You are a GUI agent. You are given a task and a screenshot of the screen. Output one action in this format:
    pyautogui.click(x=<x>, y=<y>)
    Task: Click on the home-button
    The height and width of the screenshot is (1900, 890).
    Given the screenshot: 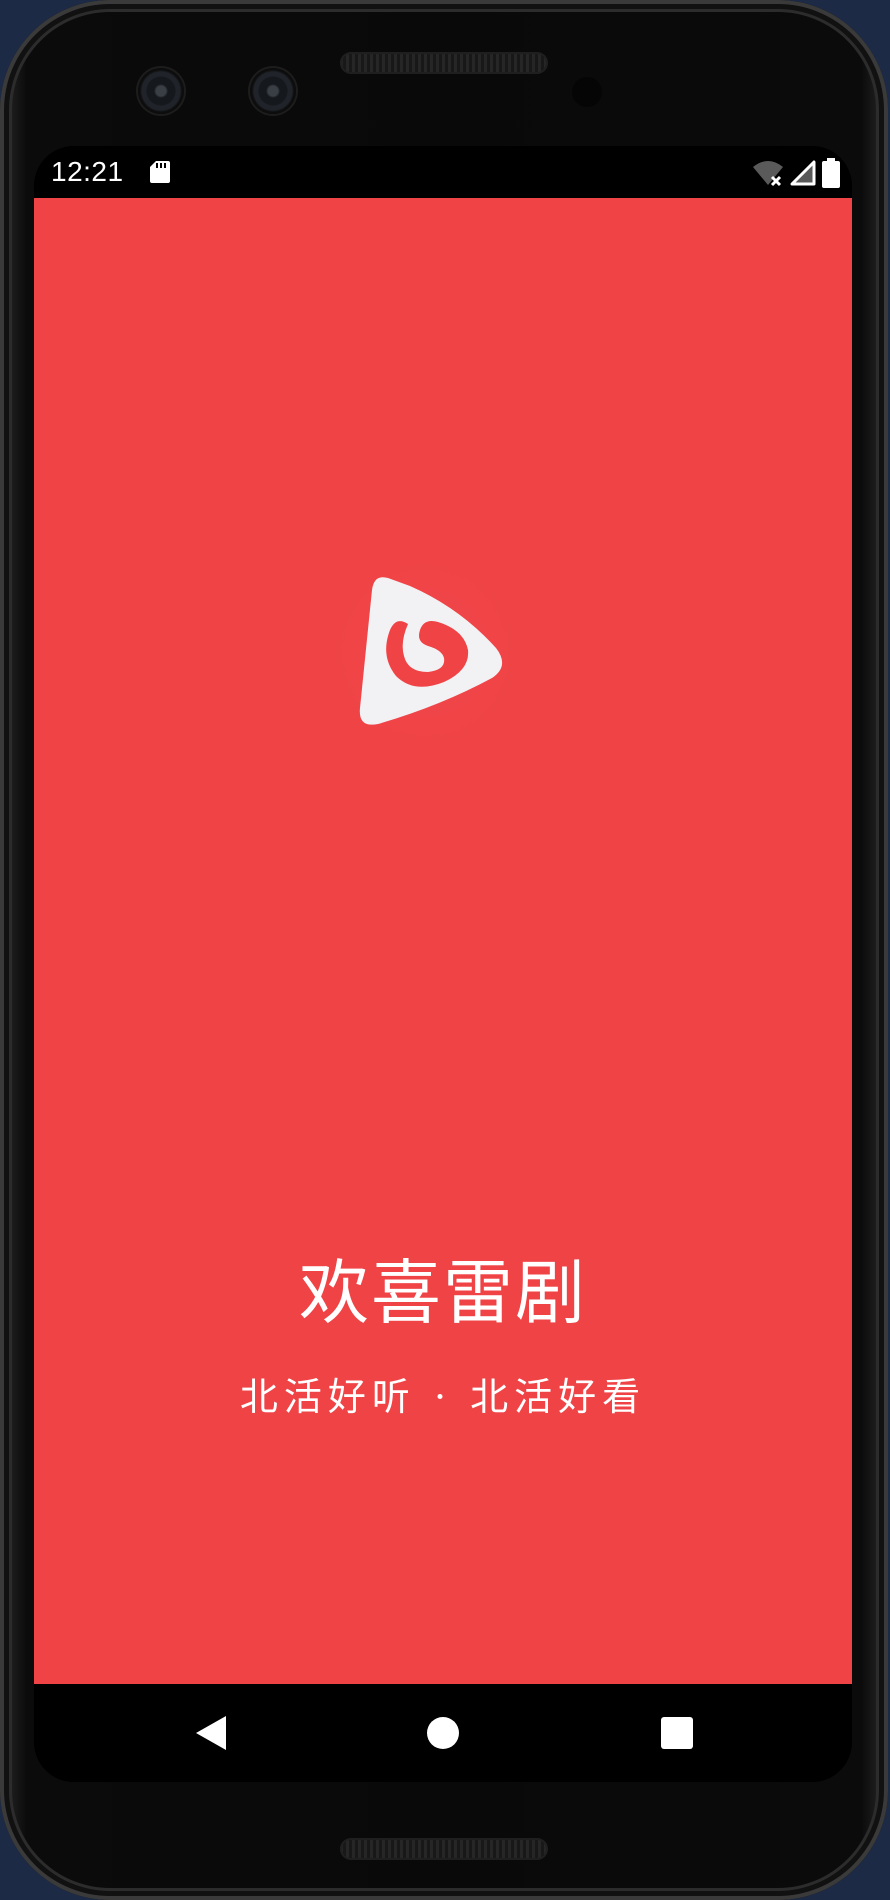 What is the action you would take?
    pyautogui.click(x=443, y=1733)
    